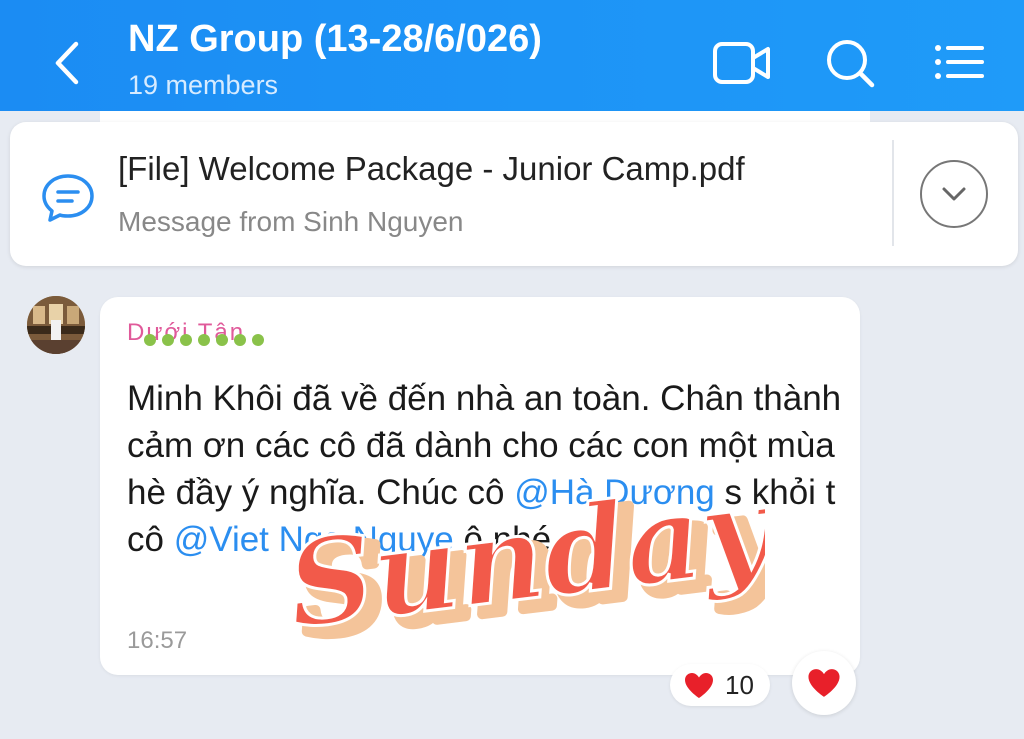  Describe the element at coordinates (335, 39) in the screenshot. I see `group-title: NZ Group (13-28/6/026)` at that location.